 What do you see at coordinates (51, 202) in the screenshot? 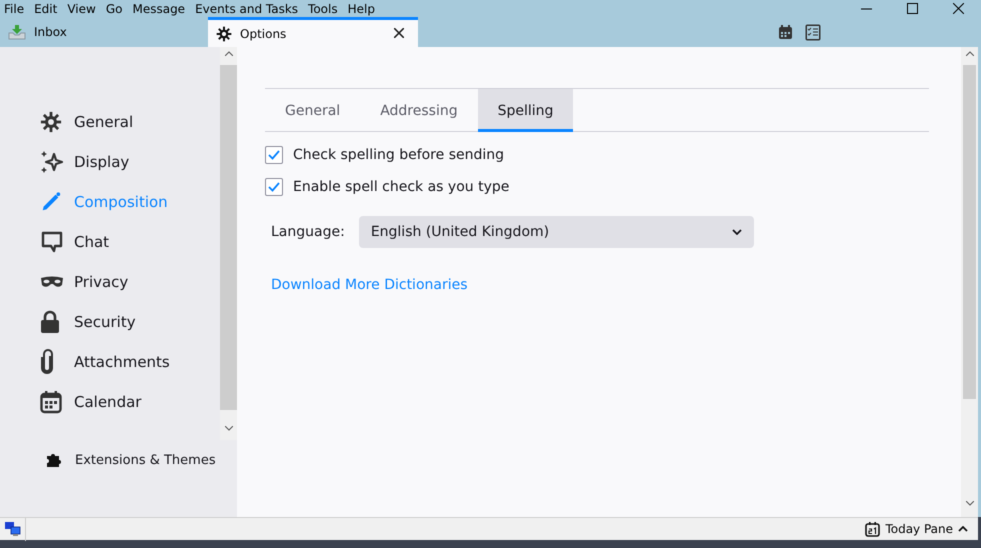
I see `pencil-icon` at bounding box center [51, 202].